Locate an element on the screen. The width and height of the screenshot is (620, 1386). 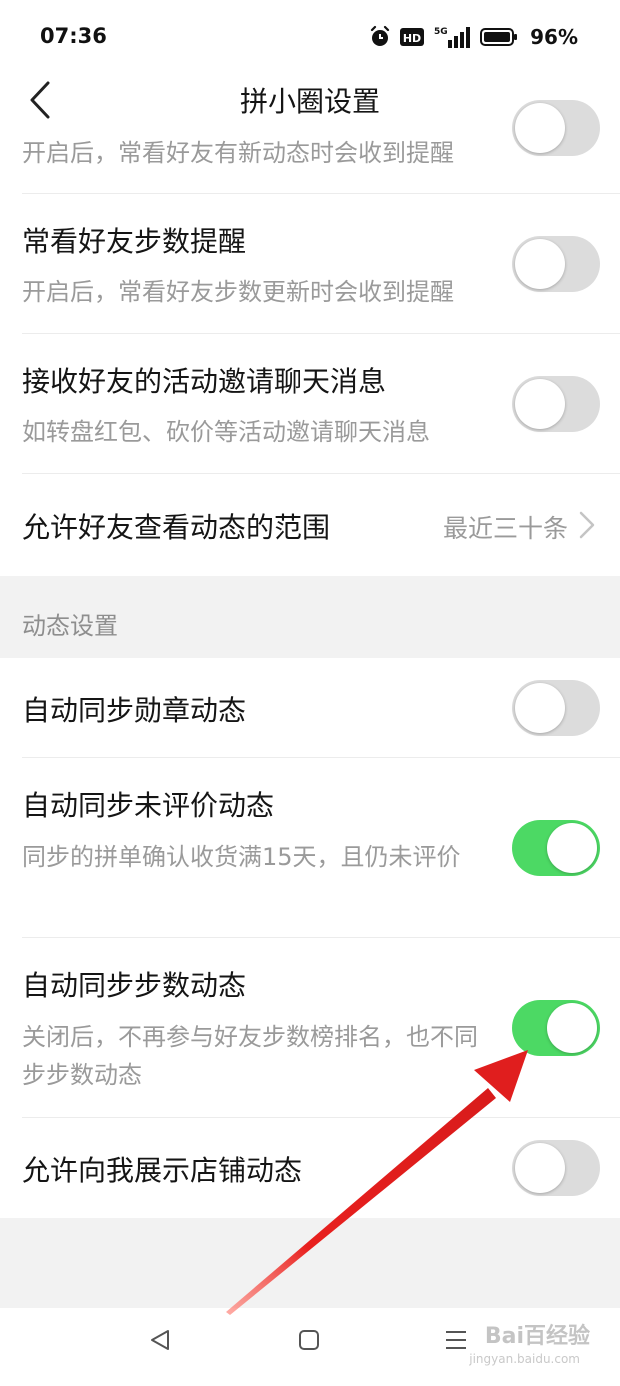
toggle-friend-steps-reminder is located at coordinates (556, 264).